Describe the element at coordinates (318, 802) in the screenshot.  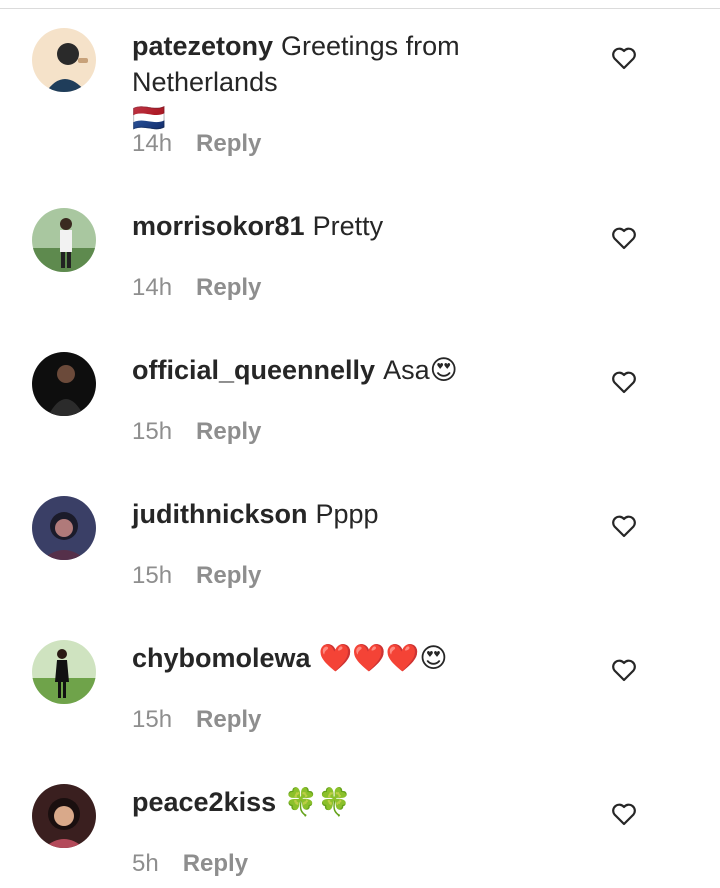
I see `comment-emoji: 🍀🍀` at that location.